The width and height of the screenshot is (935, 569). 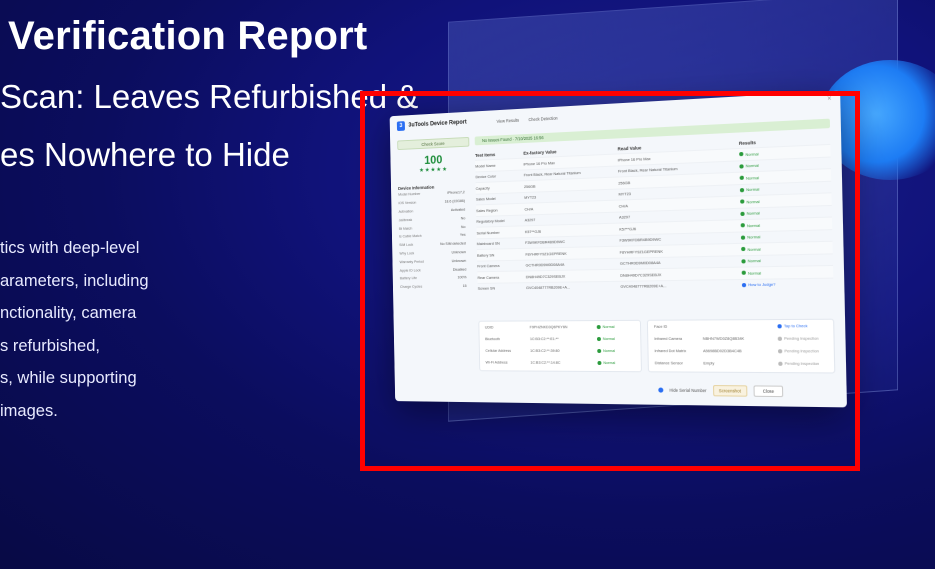 I want to click on hero-subtitle-line-1: Scan: Leaves Refurbished &, so click(x=209, y=96).